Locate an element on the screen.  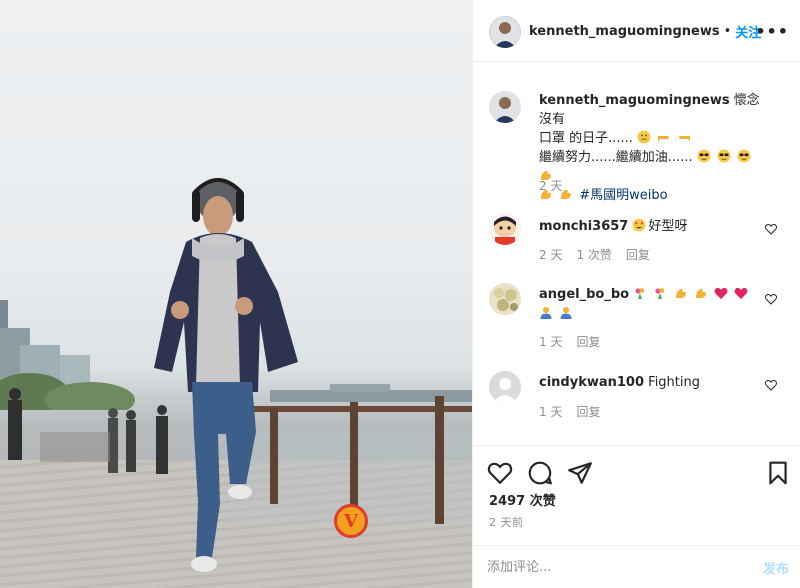
sunglasses-face-icon is located at coordinates (704, 156).